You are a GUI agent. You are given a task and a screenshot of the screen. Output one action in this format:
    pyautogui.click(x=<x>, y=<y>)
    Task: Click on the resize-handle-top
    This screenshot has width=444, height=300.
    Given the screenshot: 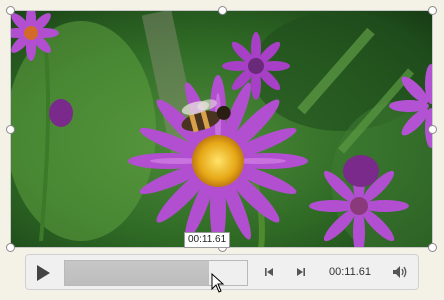 What is the action you would take?
    pyautogui.click(x=222, y=10)
    